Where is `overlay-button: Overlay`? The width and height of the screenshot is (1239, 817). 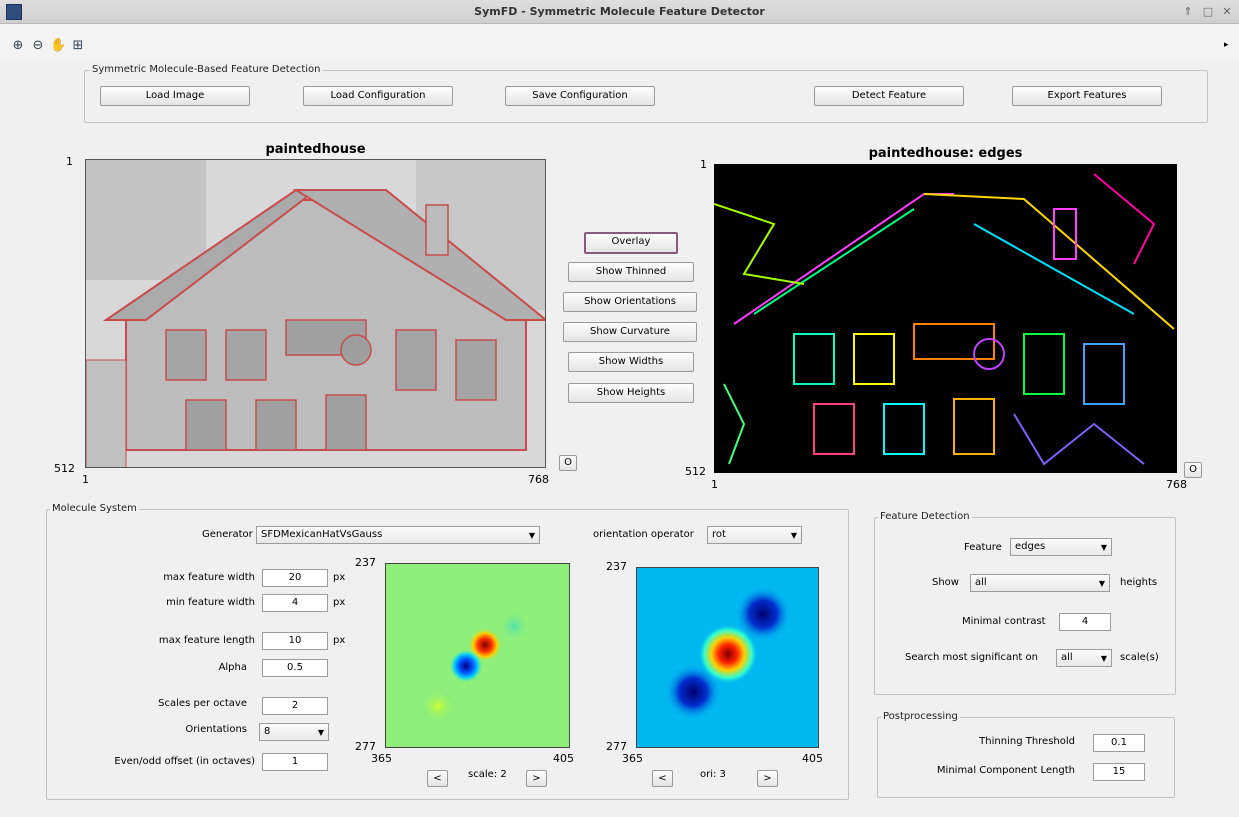
overlay-button: Overlay is located at coordinates (631, 243).